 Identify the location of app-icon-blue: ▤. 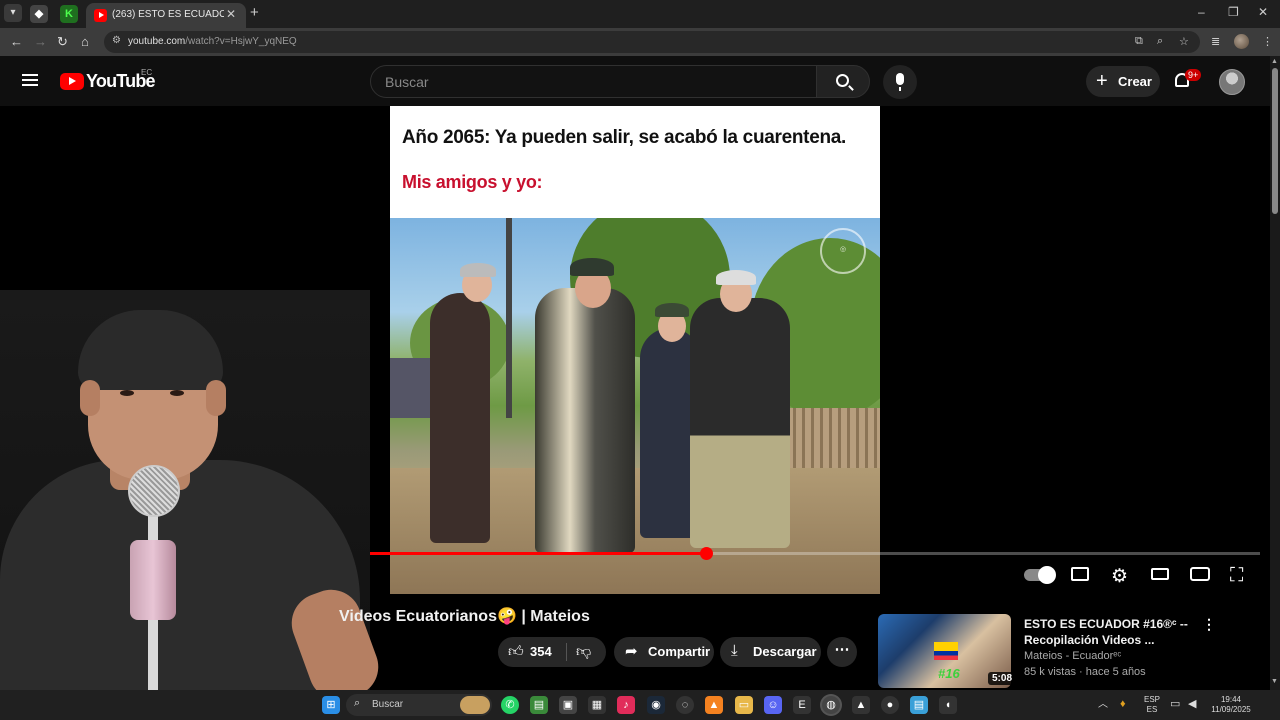
(919, 705).